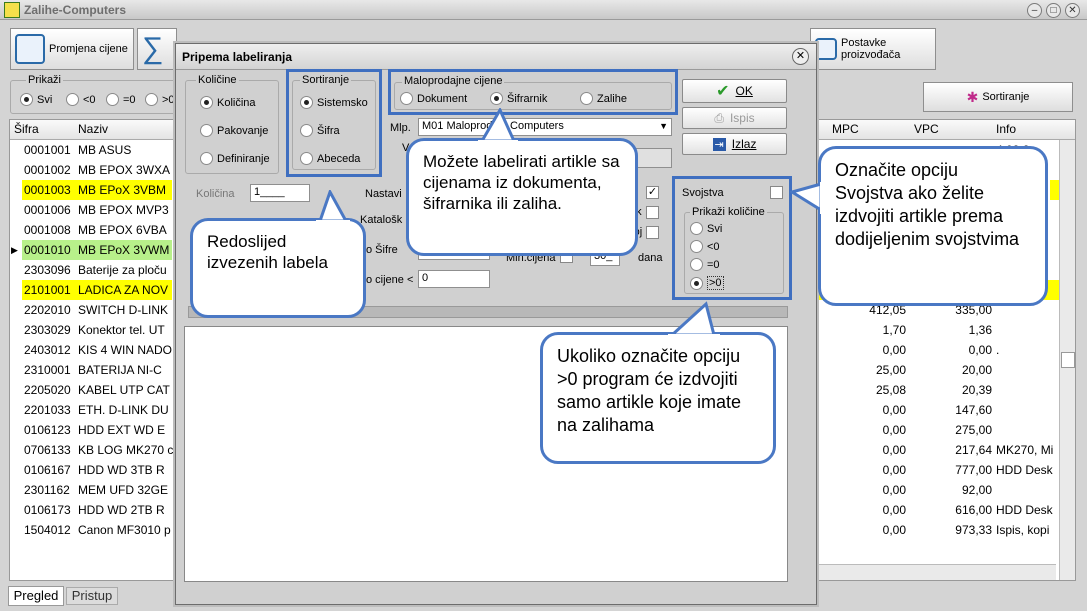 This screenshot has width=1087, height=611. I want to click on ispis-button: ⎙ Ispis, so click(734, 118).